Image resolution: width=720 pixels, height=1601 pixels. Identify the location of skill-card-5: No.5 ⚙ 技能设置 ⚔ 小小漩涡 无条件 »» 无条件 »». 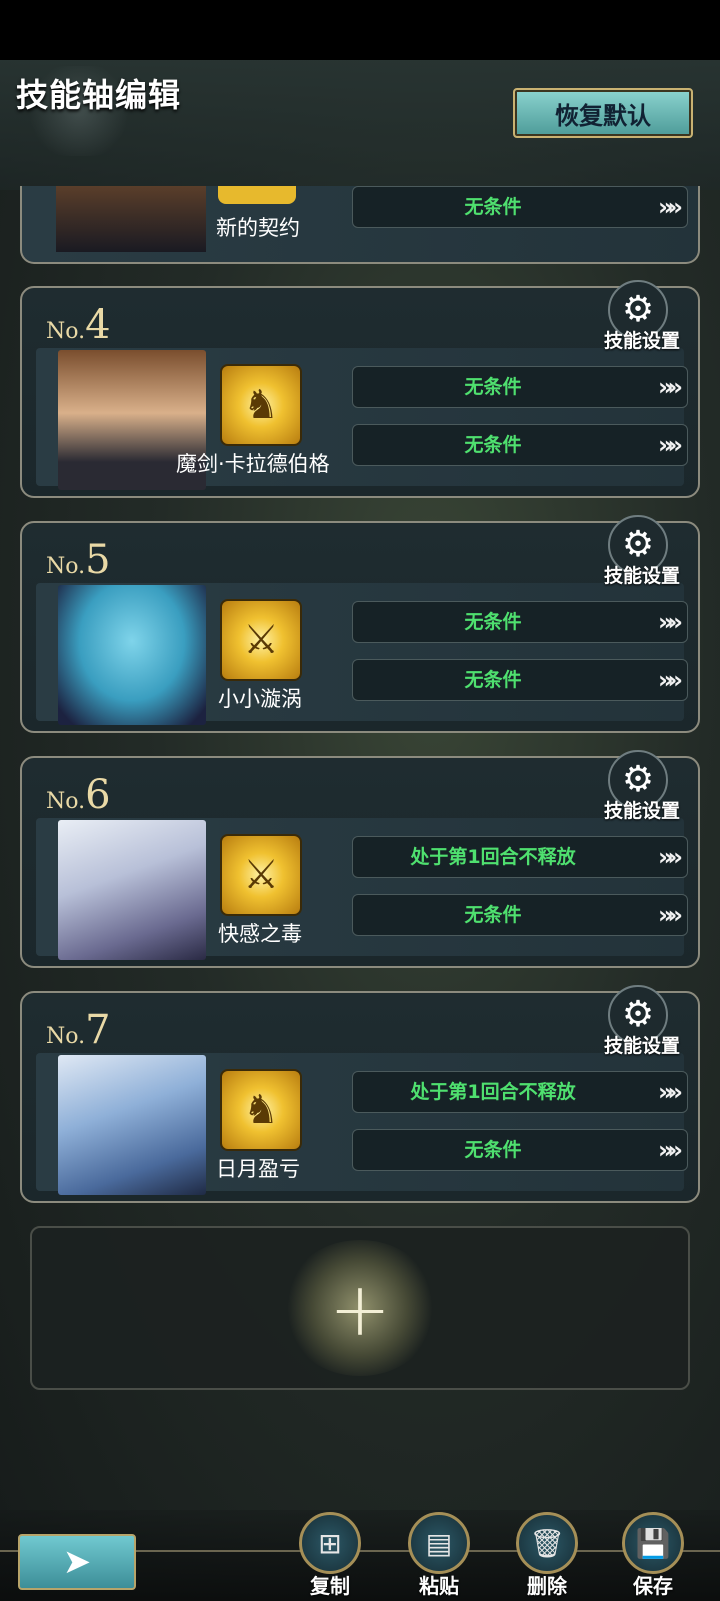
(360, 624).